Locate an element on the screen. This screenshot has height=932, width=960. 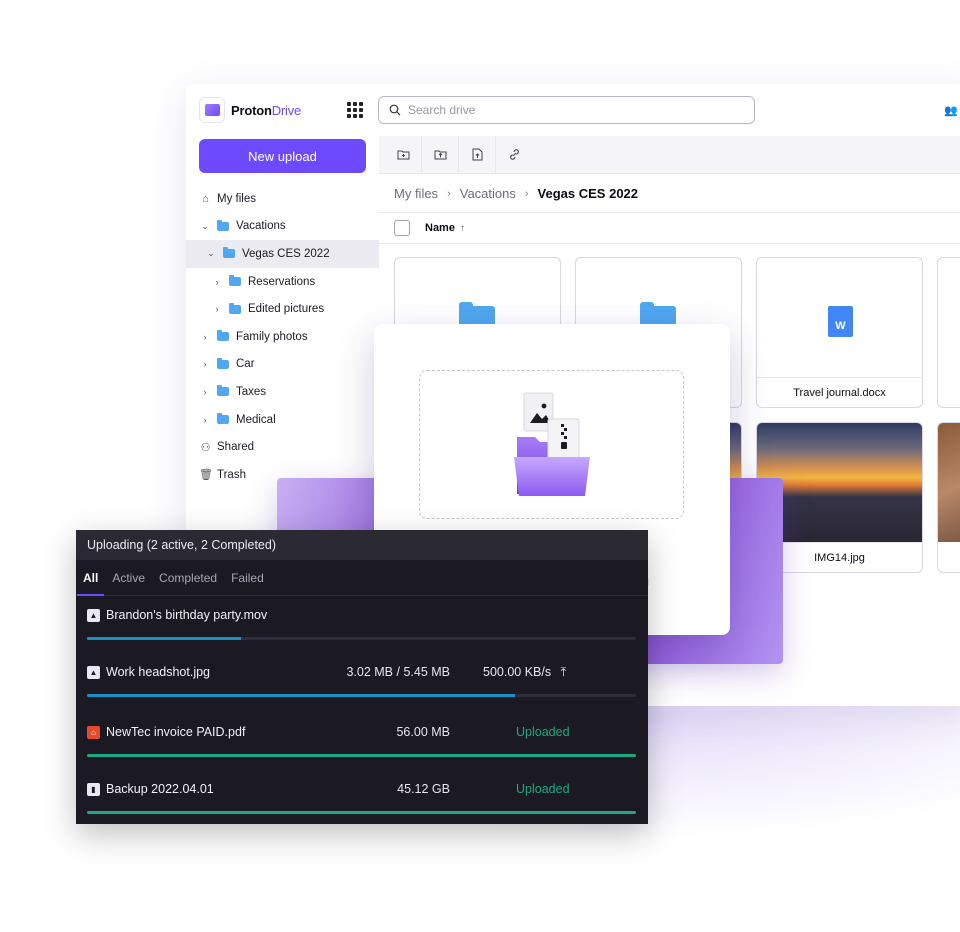
archive-file-icon: ▮ is located at coordinates (93, 789).